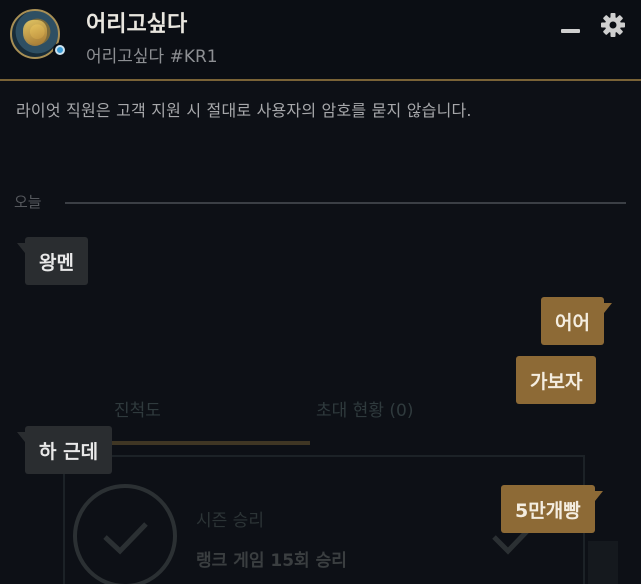  What do you see at coordinates (364, 411) in the screenshot?
I see `bg-tab-invites: 초대 현황 (0)` at bounding box center [364, 411].